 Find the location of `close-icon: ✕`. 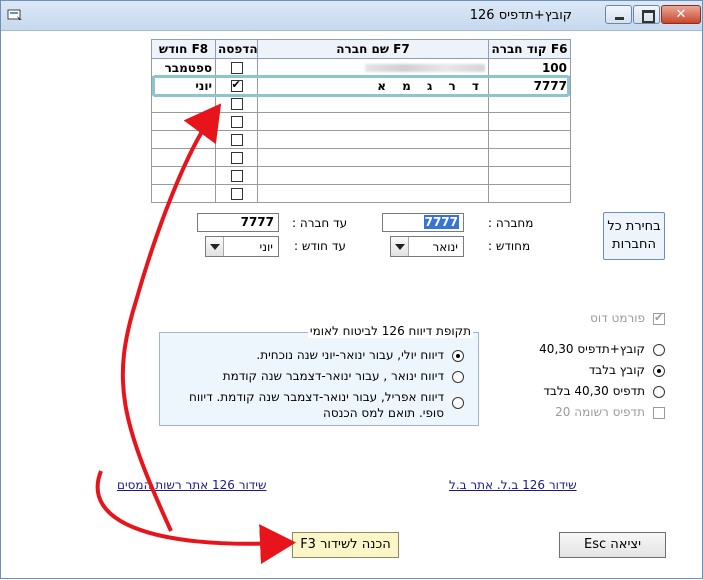

close-icon: ✕ is located at coordinates (681, 14).